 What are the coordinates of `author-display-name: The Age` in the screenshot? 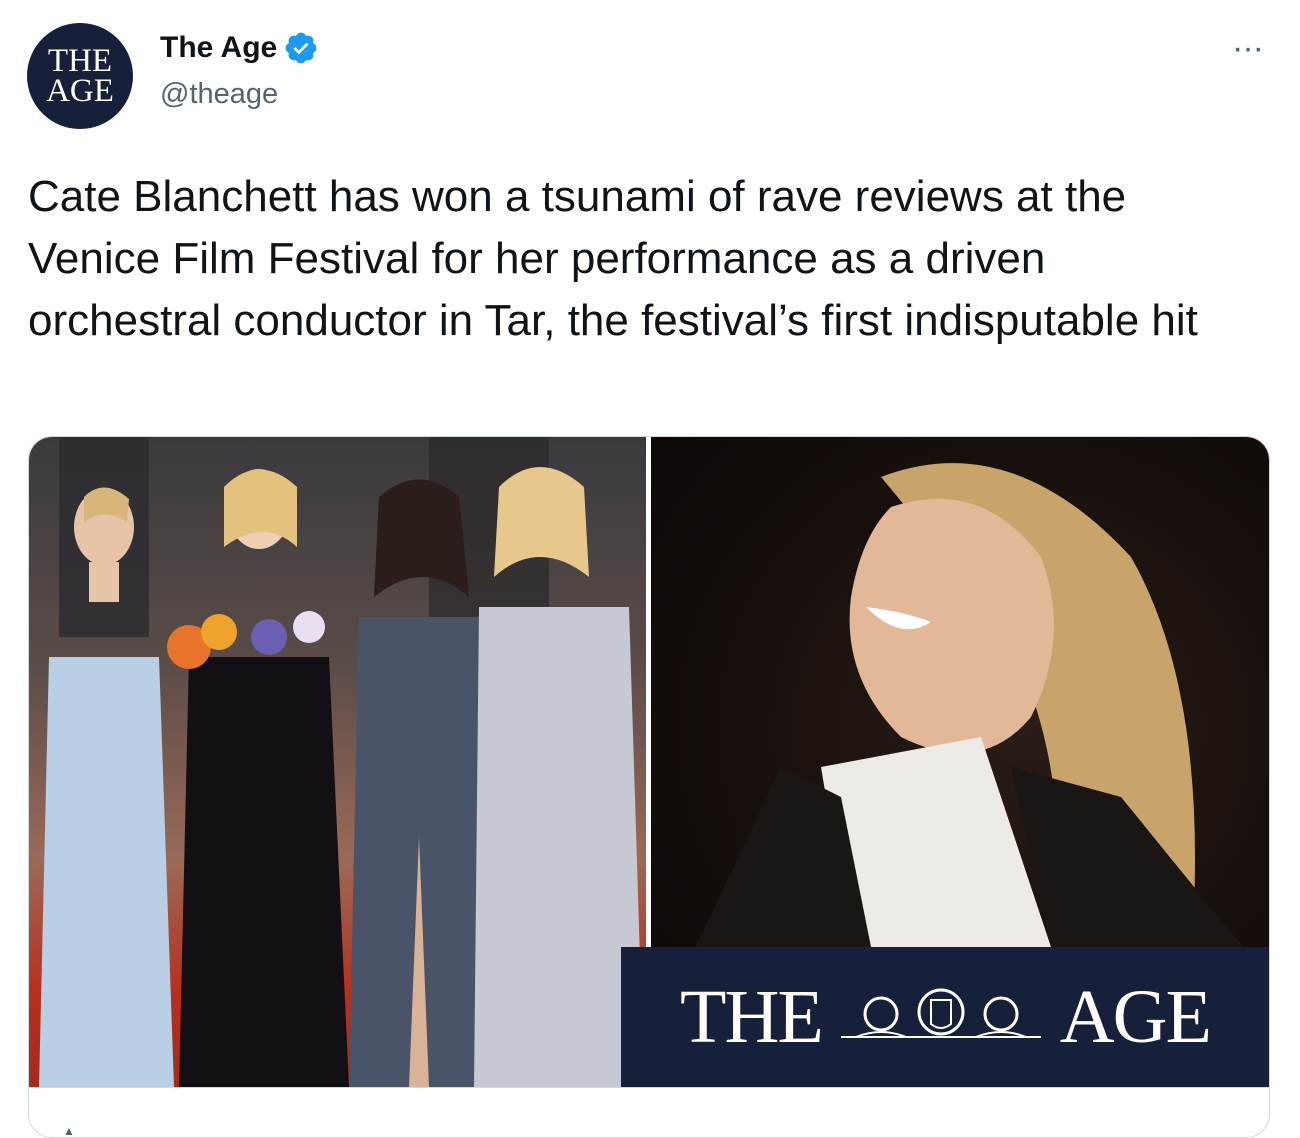 It's located at (218, 48).